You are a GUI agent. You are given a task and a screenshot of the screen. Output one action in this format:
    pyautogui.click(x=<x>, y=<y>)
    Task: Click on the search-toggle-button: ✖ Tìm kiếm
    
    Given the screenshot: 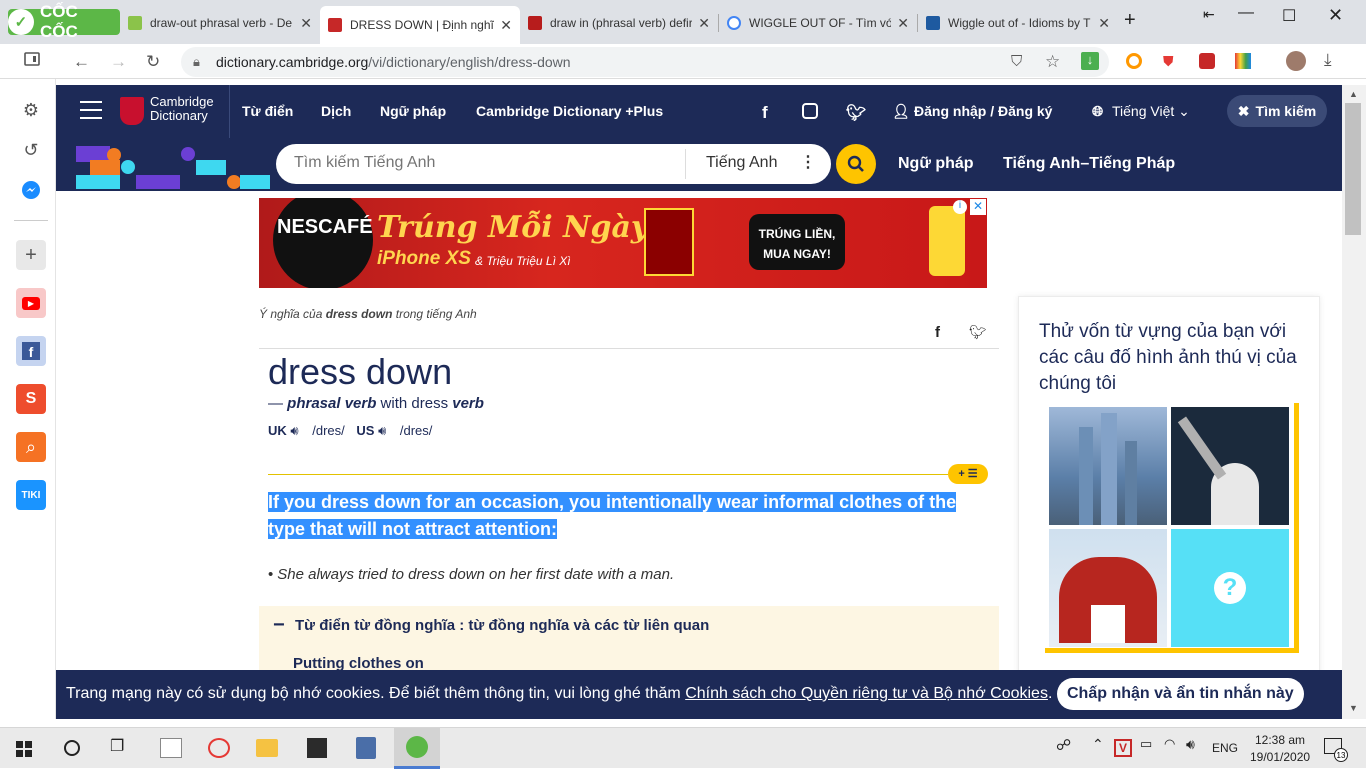 What is the action you would take?
    pyautogui.click(x=1277, y=111)
    